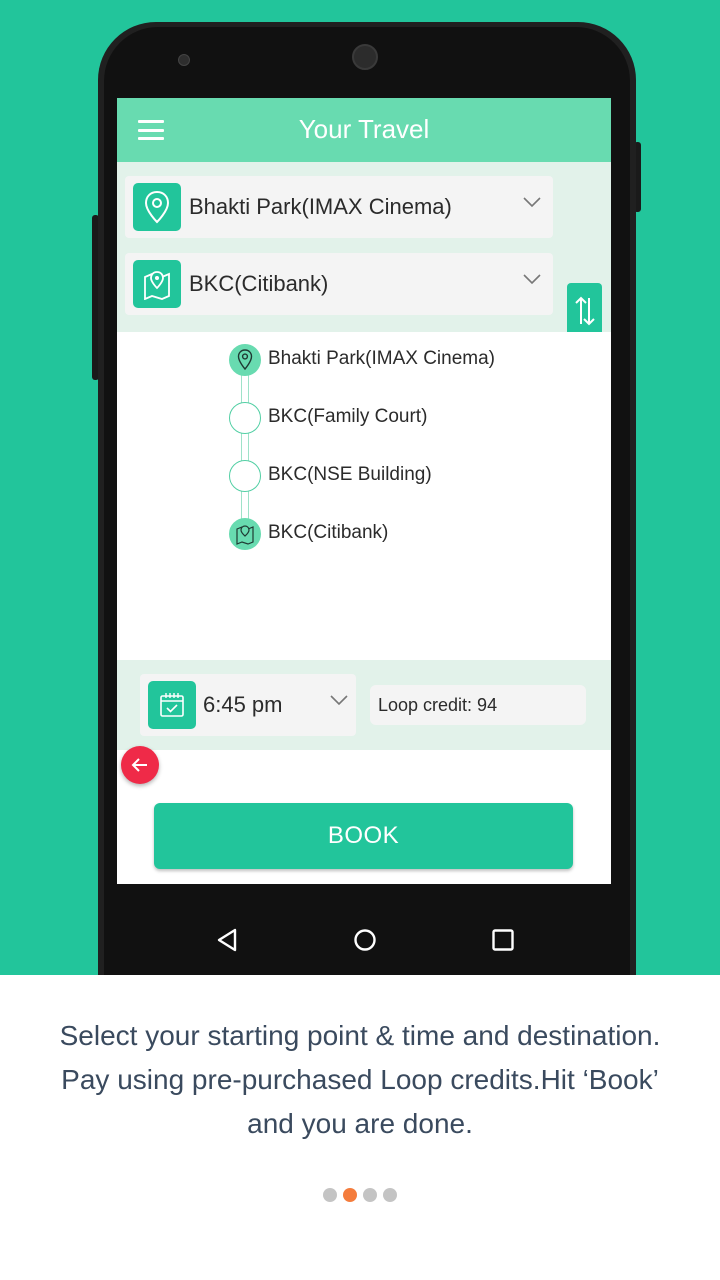  I want to click on triangle-back-icon, so click(227, 940).